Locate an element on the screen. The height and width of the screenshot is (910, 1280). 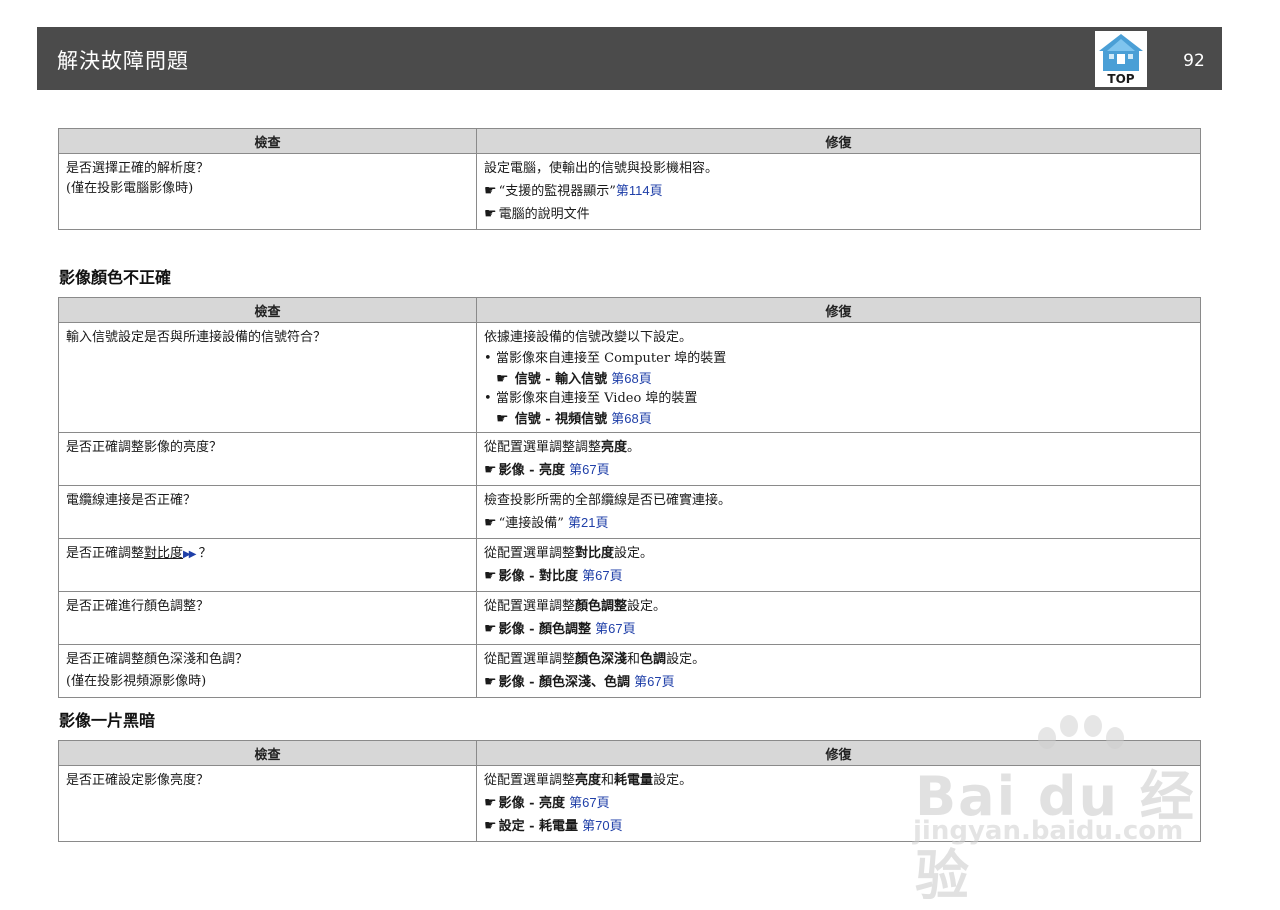
top-button: TOP is located at coordinates (1121, 59).